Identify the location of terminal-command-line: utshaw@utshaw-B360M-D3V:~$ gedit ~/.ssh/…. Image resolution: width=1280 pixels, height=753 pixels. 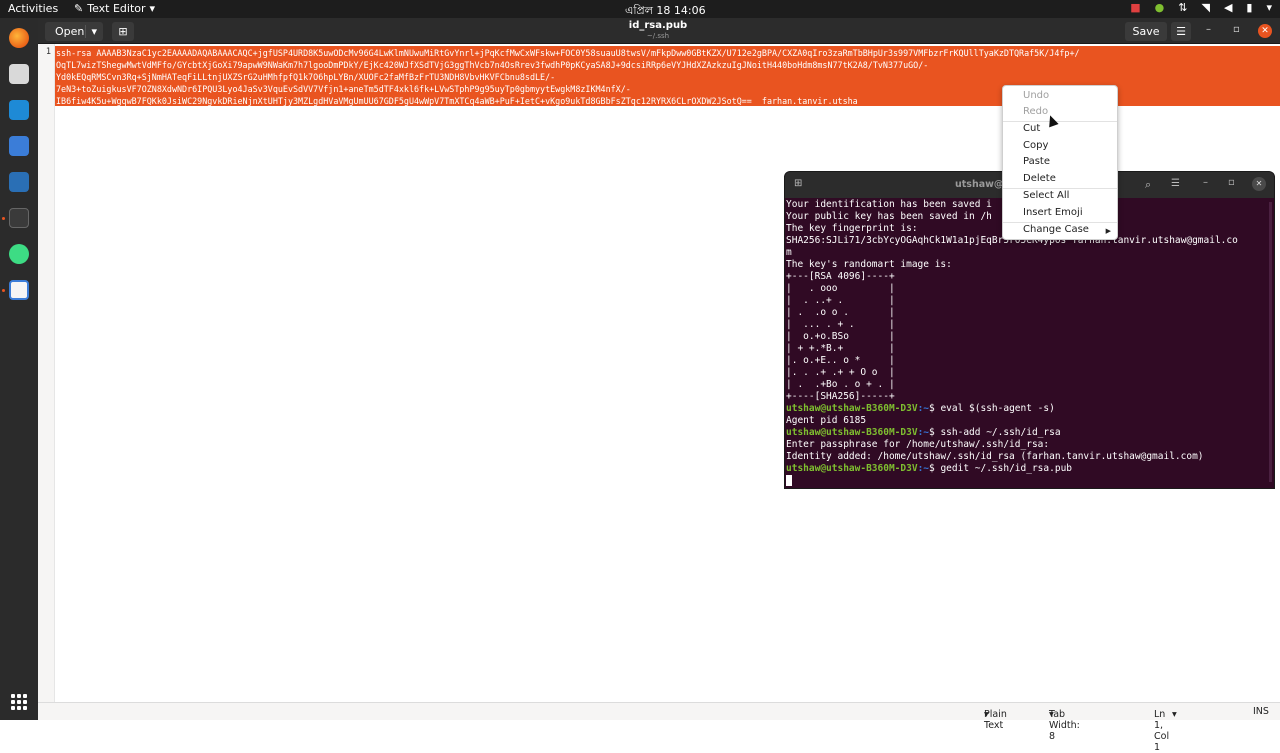
(1028, 469).